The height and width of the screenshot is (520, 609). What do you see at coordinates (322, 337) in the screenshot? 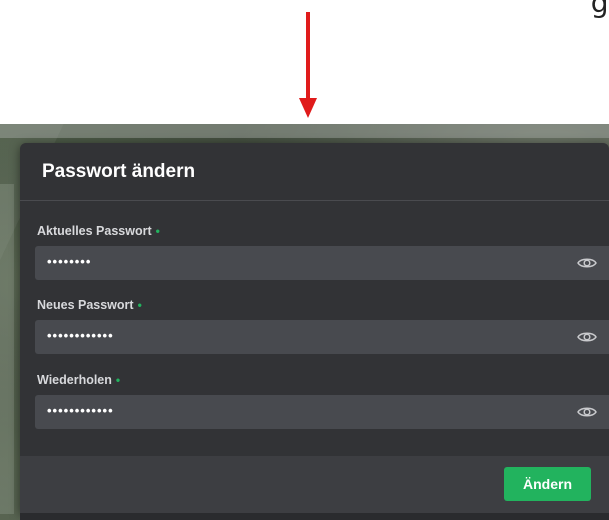
I see `new-password-input: ••••••••••••` at bounding box center [322, 337].